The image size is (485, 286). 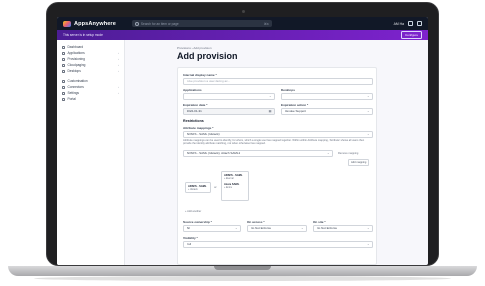 What do you see at coordinates (215, 187) in the screenshot?
I see `diagram-or: or` at bounding box center [215, 187].